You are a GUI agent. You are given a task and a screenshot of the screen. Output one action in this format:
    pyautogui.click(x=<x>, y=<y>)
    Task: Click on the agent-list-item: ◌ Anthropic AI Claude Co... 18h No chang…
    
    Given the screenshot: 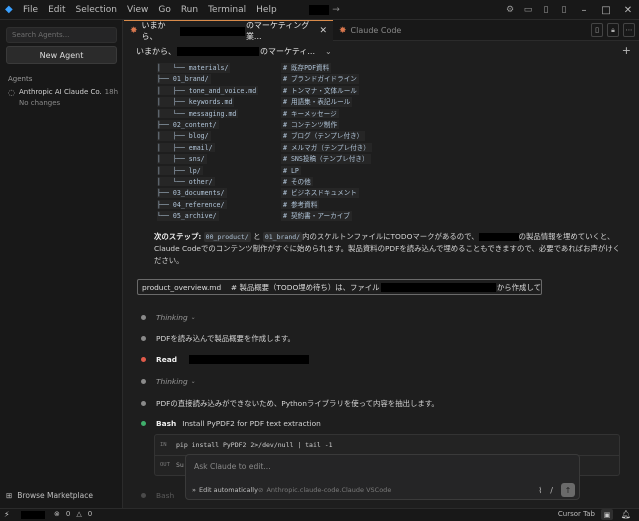 What is the action you would take?
    pyautogui.click(x=62, y=98)
    